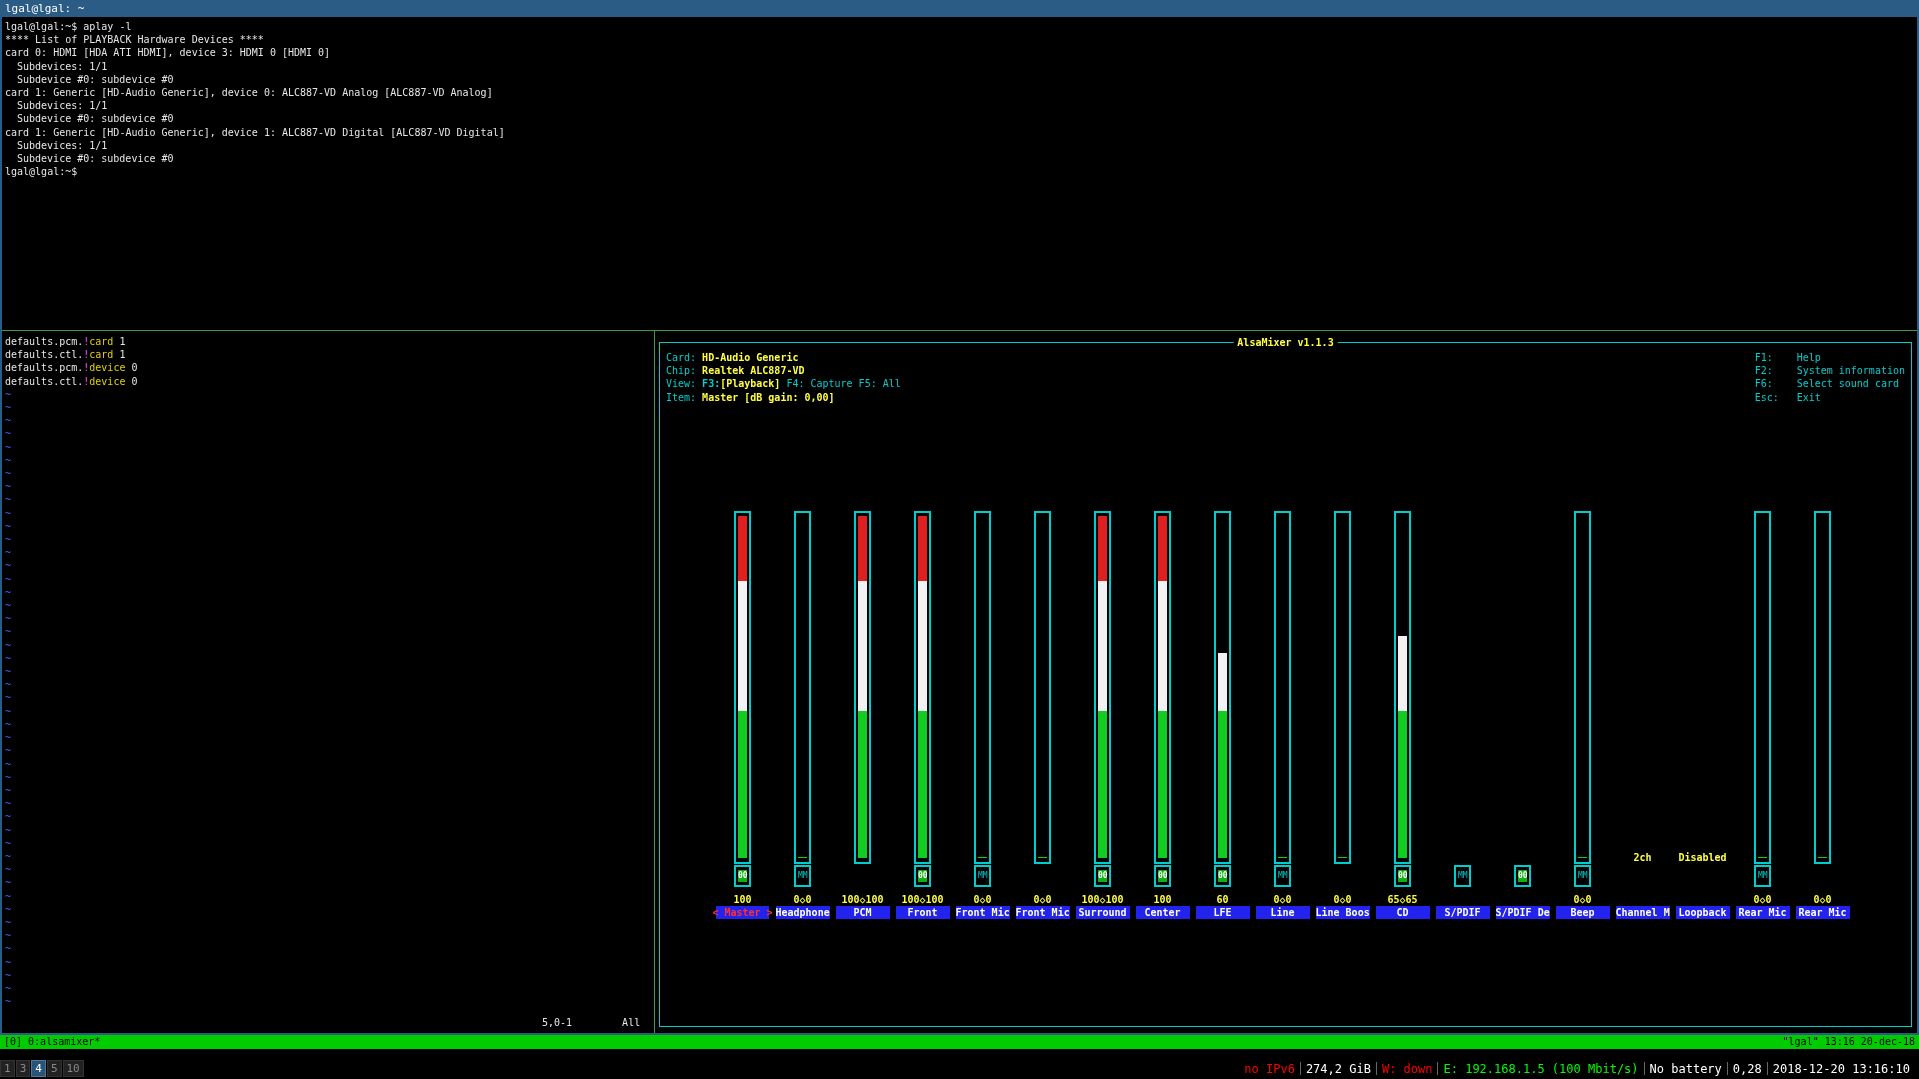 This screenshot has width=1919, height=1079. What do you see at coordinates (802, 912) in the screenshot?
I see `channel-label: Headphone` at bounding box center [802, 912].